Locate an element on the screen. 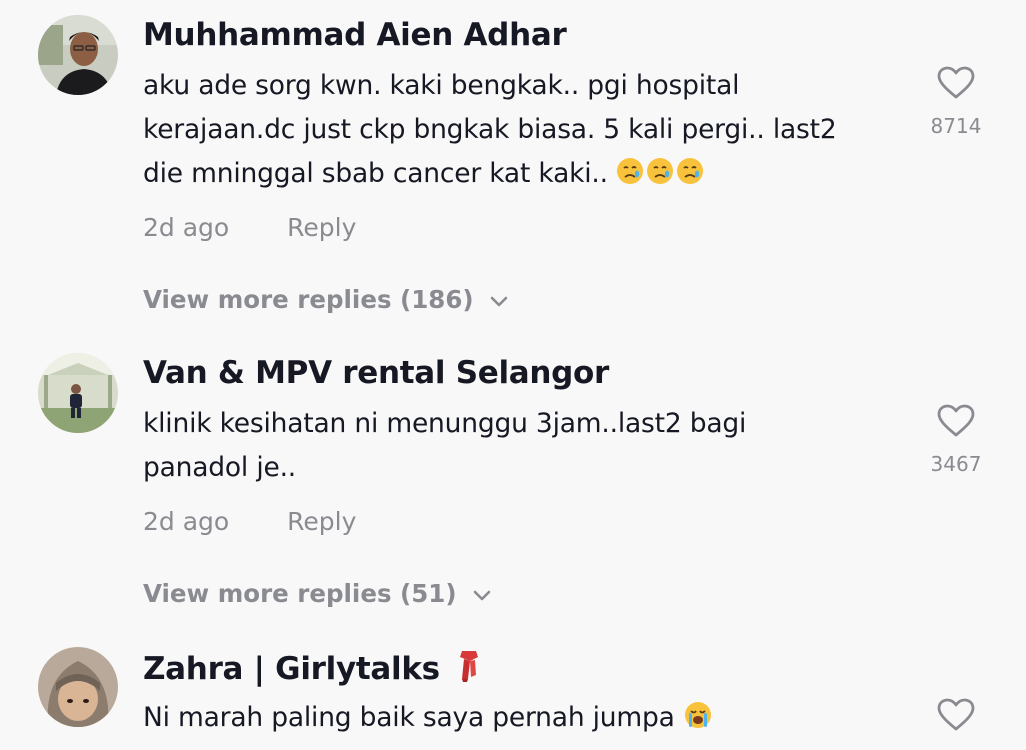  like-count: 3467 is located at coordinates (956, 464).